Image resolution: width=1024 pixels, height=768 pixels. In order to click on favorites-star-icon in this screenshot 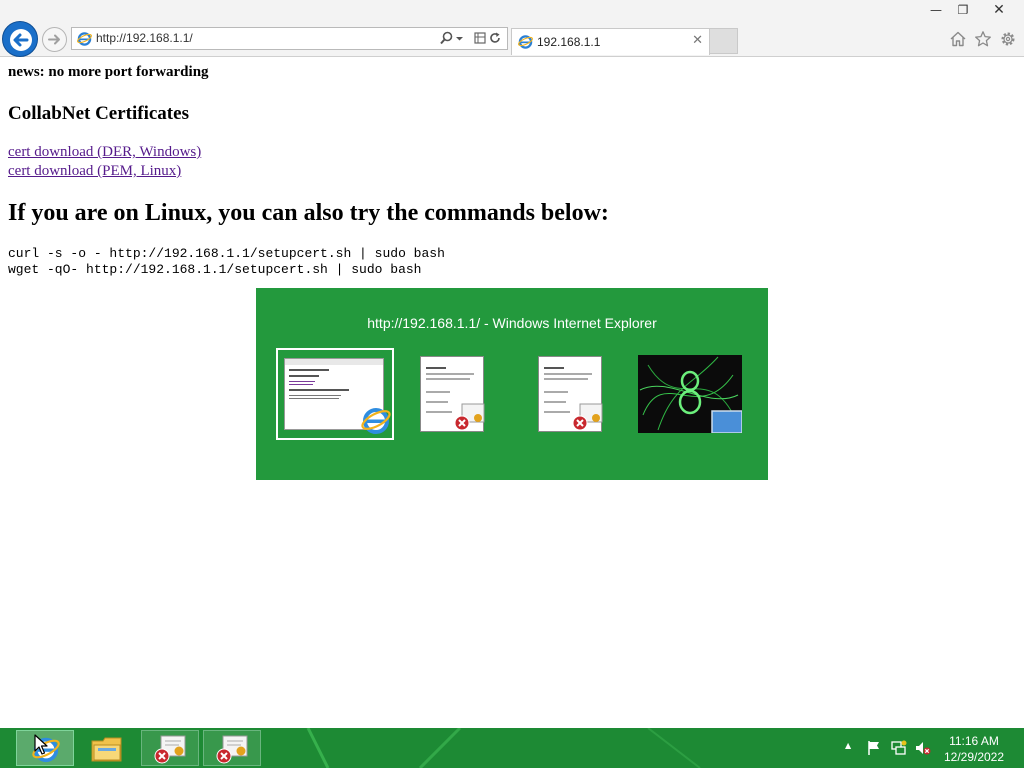, I will do `click(983, 39)`.